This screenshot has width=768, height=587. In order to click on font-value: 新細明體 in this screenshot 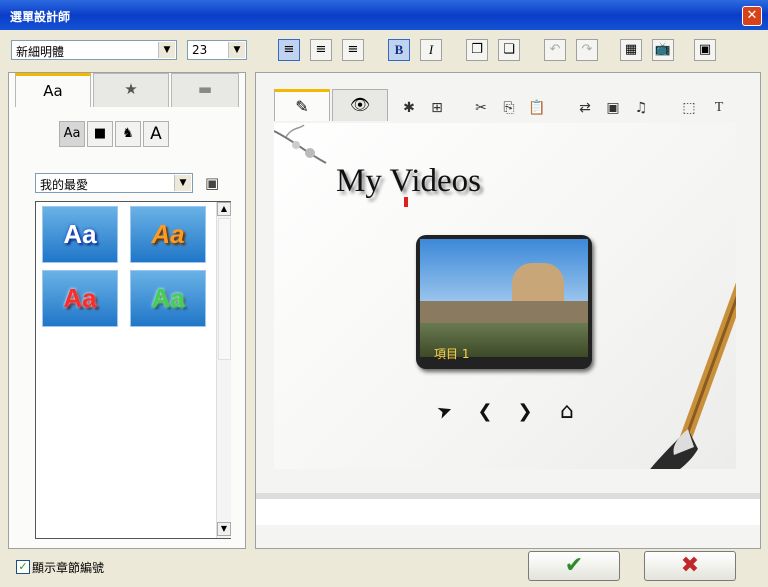, I will do `click(40, 52)`.